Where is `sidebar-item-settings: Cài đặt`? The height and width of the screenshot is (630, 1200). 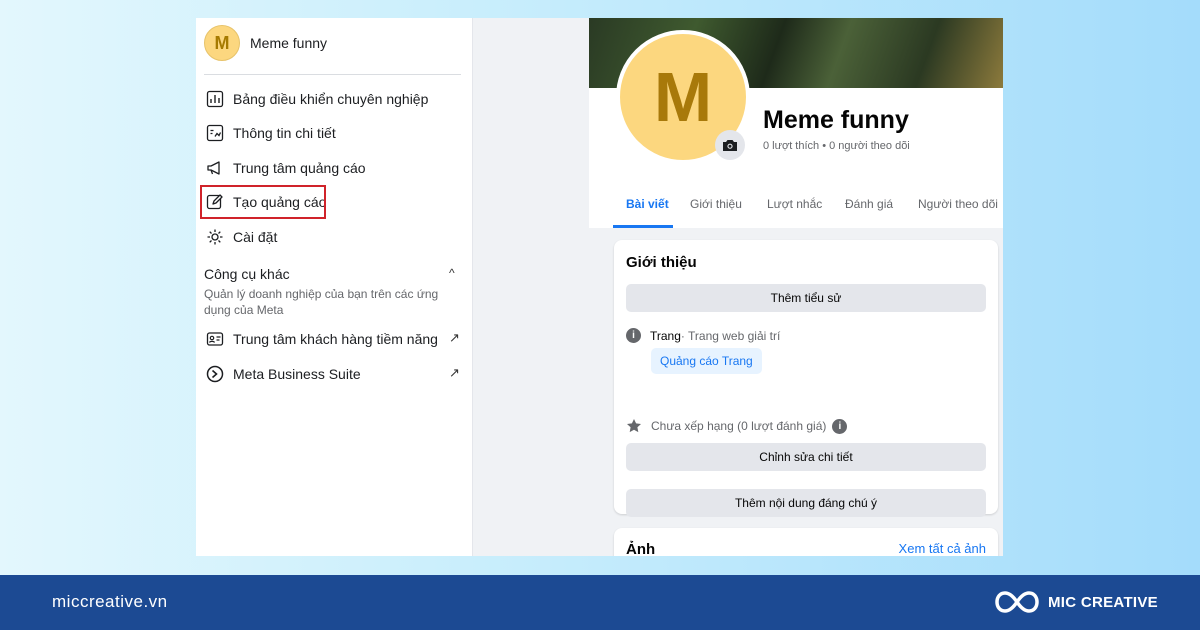
sidebar-item-settings: Cài đặt is located at coordinates (240, 237).